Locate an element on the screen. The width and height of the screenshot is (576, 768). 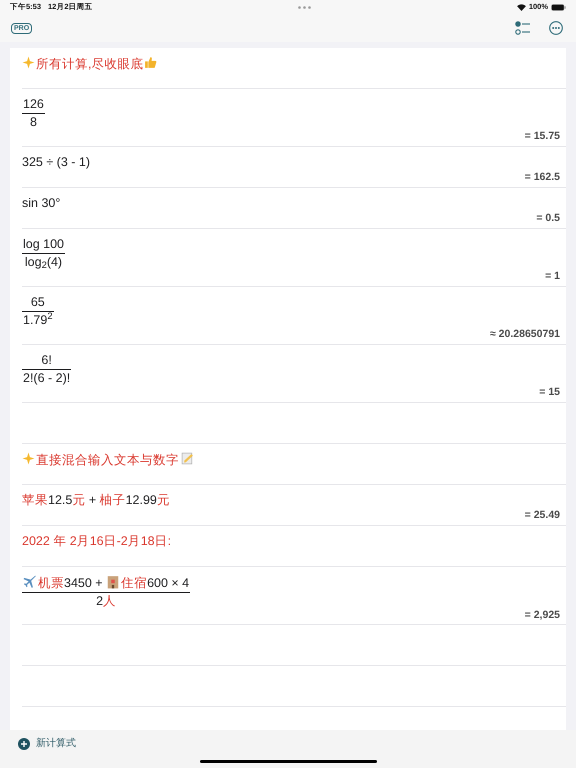
result-text: = 1 is located at coordinates (553, 276).